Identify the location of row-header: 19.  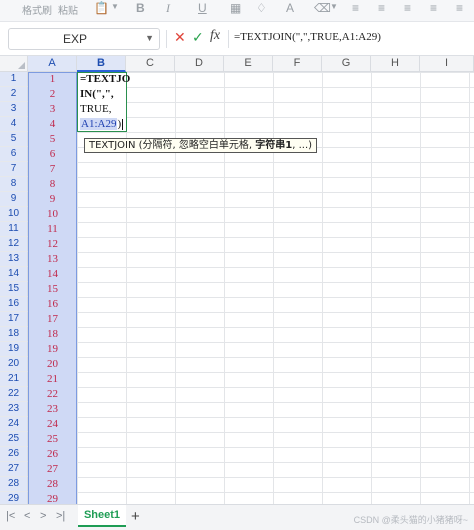
(14, 349).